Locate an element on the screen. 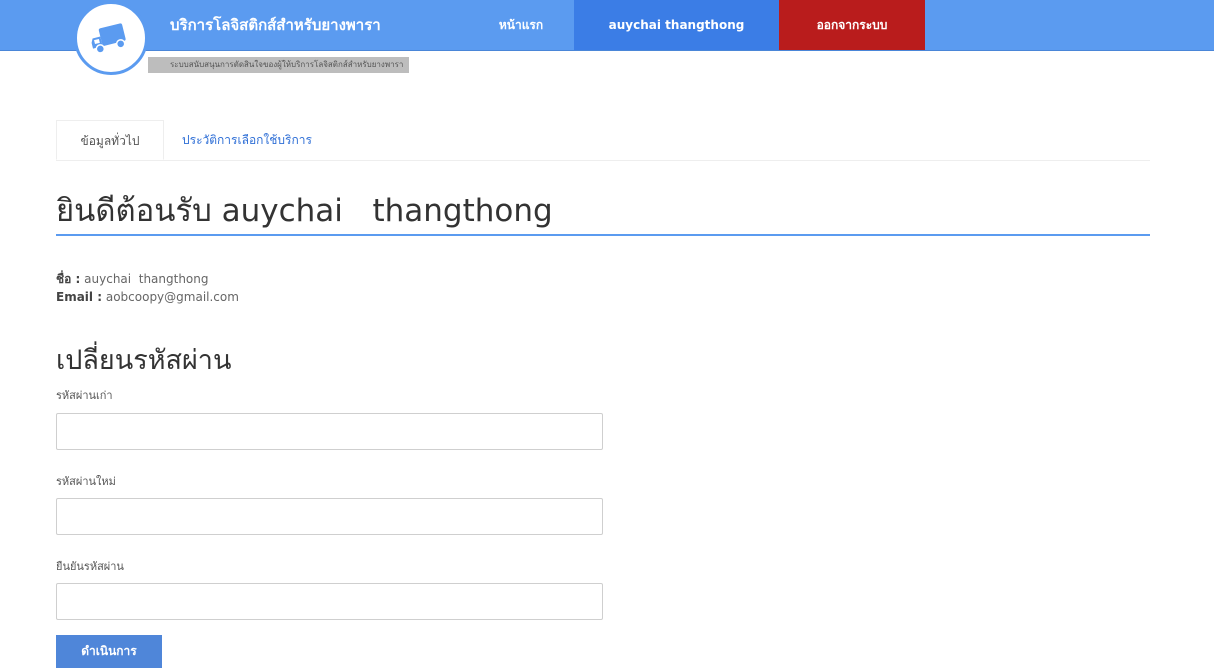 The height and width of the screenshot is (668, 1214). email-label: Email : is located at coordinates (79, 297).